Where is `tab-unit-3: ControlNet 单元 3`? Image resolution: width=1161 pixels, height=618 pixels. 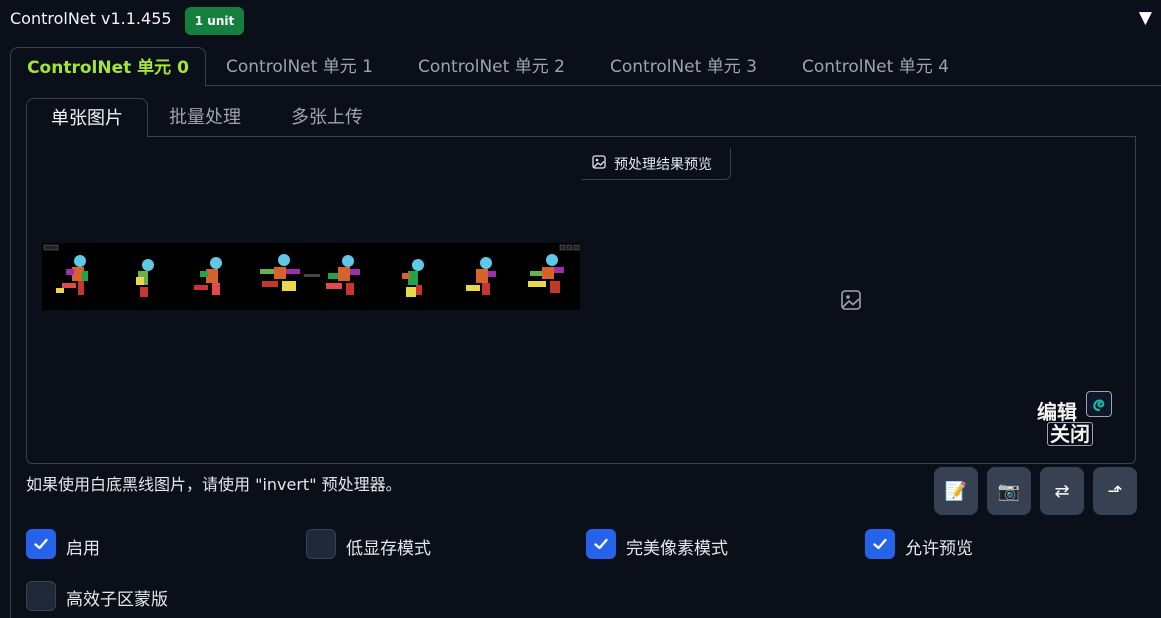 tab-unit-3: ControlNet 单元 3 is located at coordinates (683, 66).